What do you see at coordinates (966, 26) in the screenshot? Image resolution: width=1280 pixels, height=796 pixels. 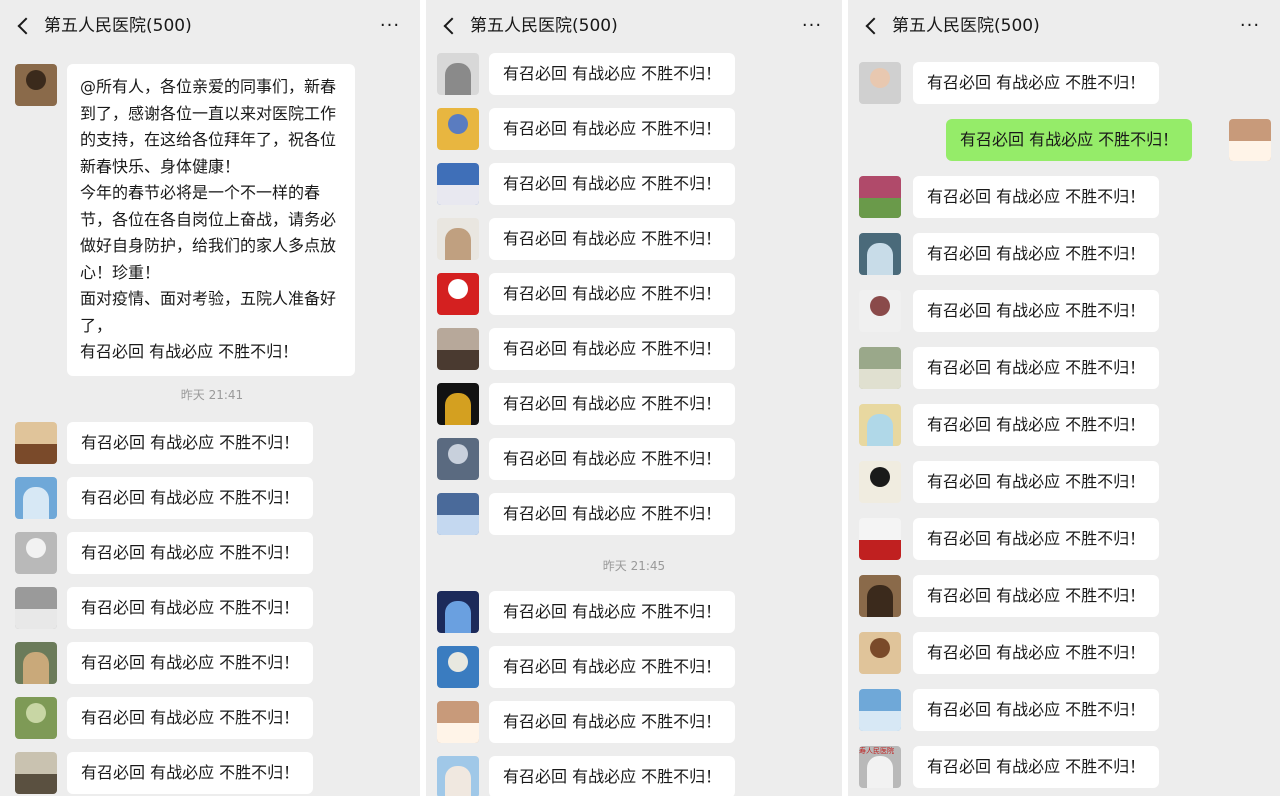 I see `chat-title: 第五人民医院(500)` at bounding box center [966, 26].